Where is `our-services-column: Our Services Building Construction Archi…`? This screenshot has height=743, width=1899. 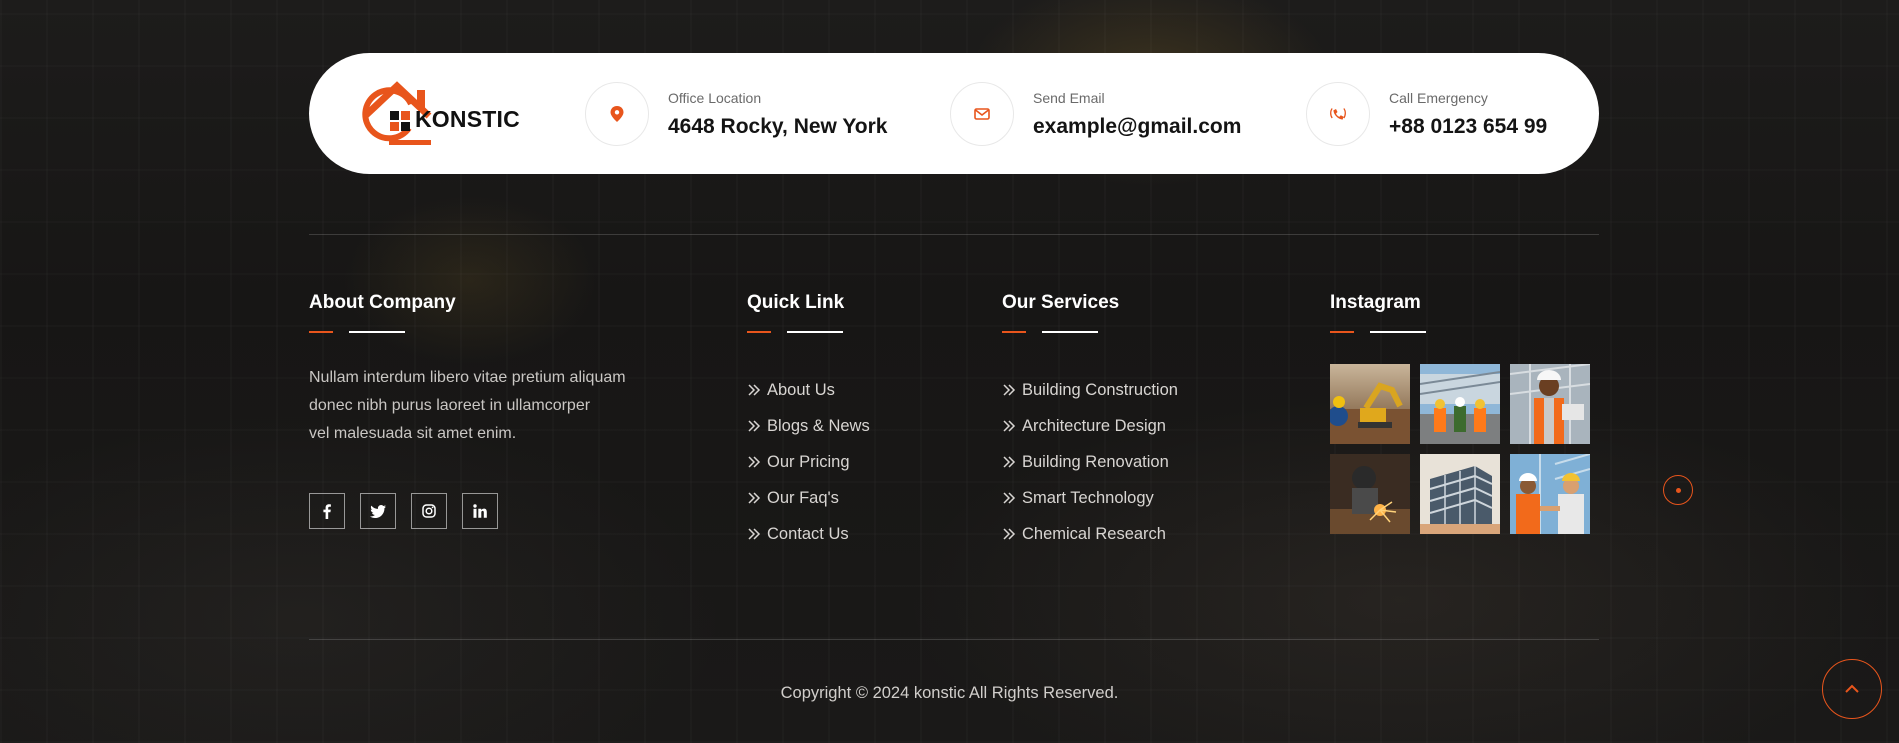 our-services-column: Our Services Building Construction Archi… is located at coordinates (1090, 425).